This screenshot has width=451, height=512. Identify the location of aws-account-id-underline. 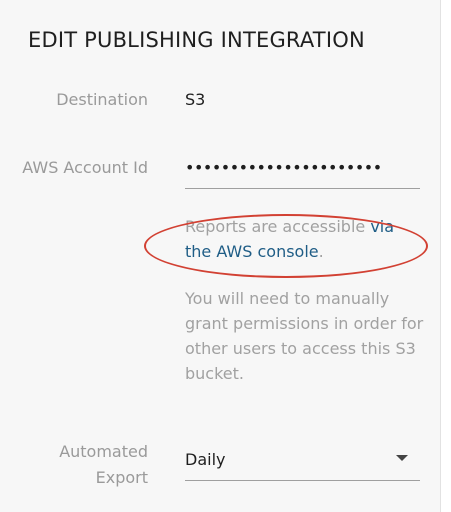
(302, 188).